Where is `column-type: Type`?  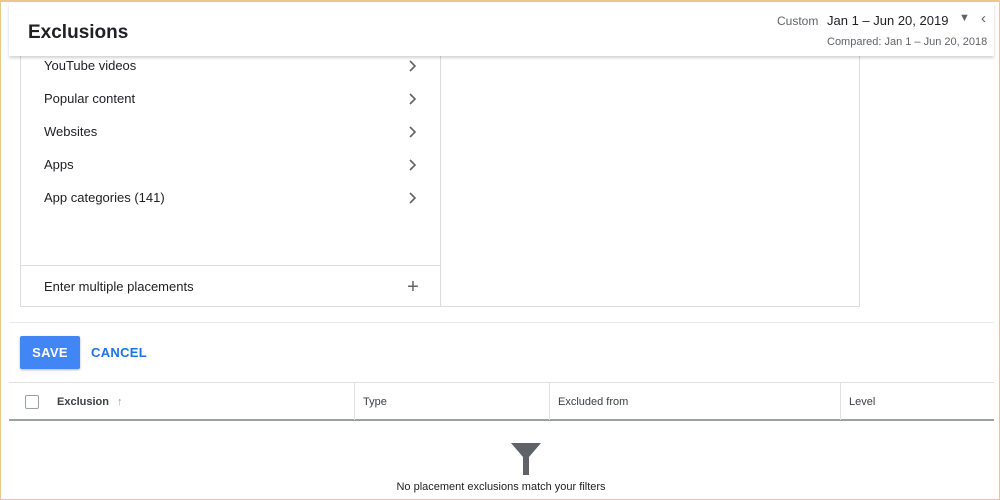
column-type: Type is located at coordinates (451, 401).